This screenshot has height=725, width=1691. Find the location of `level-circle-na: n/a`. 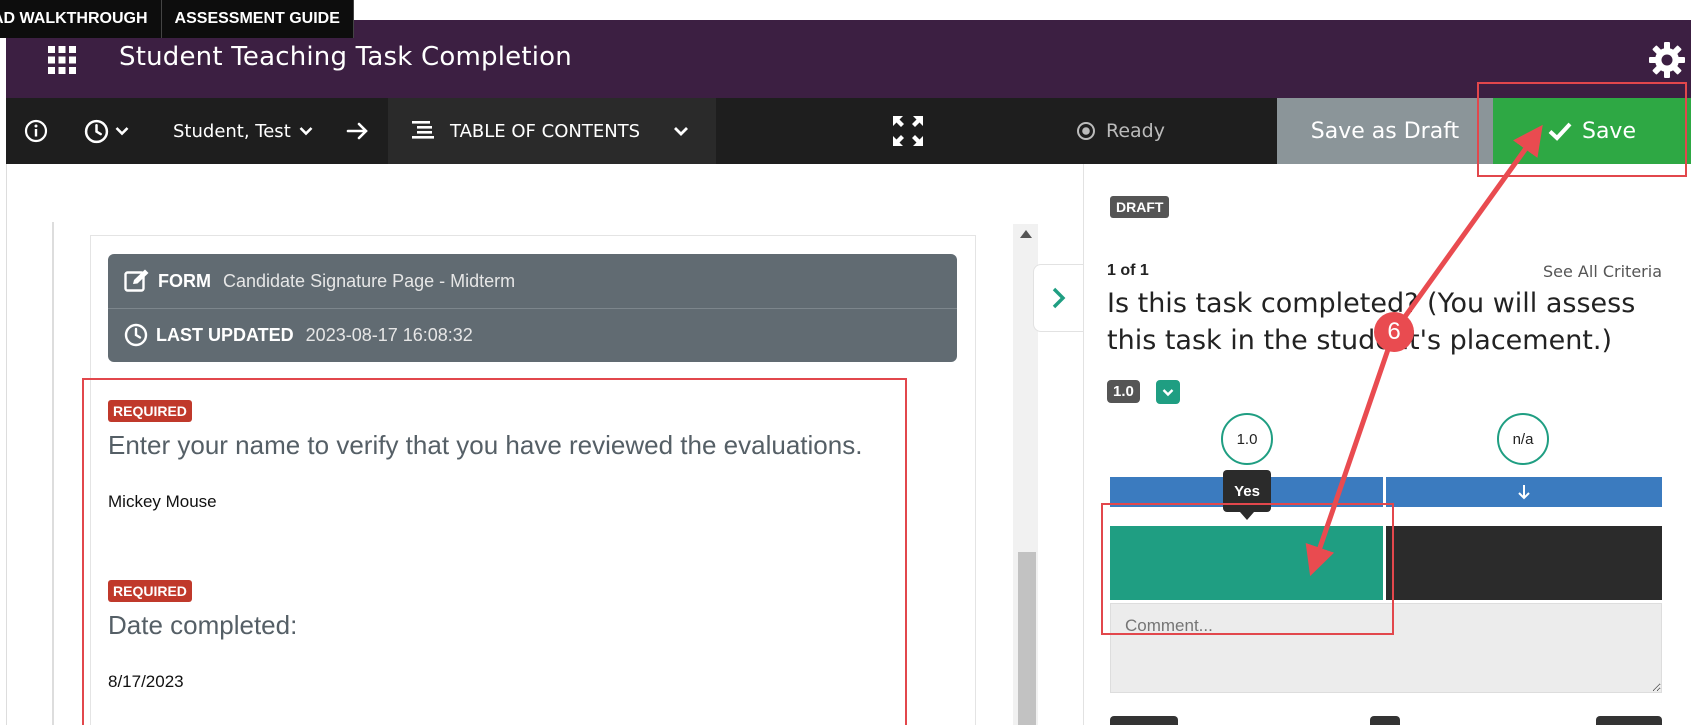

level-circle-na: n/a is located at coordinates (1523, 439).